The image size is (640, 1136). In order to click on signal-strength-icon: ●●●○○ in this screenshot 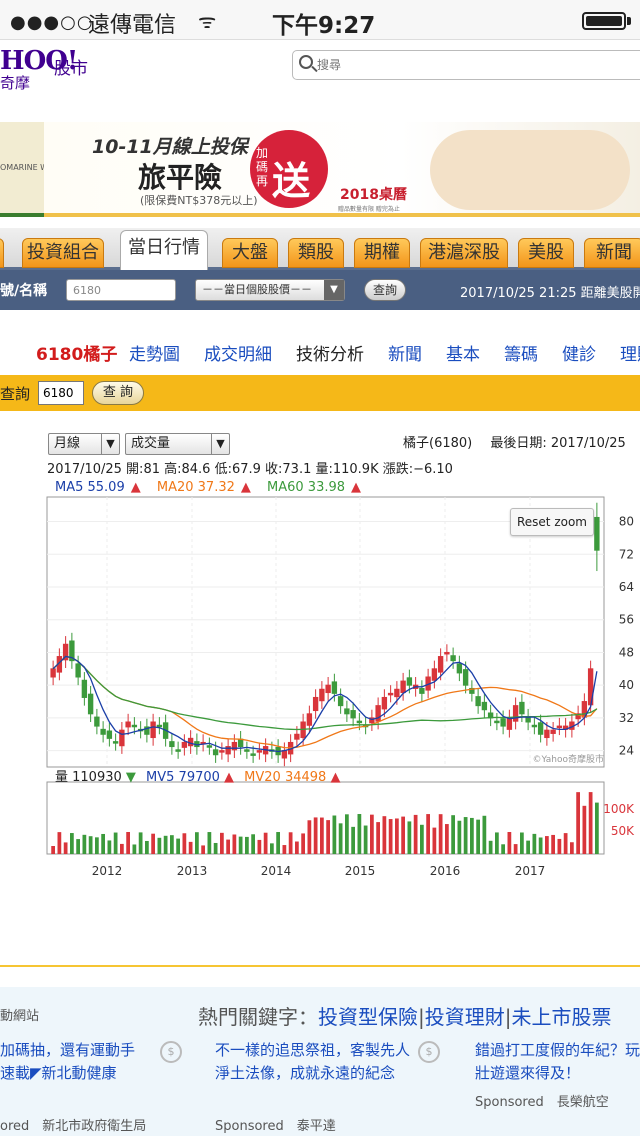, I will do `click(52, 22)`.